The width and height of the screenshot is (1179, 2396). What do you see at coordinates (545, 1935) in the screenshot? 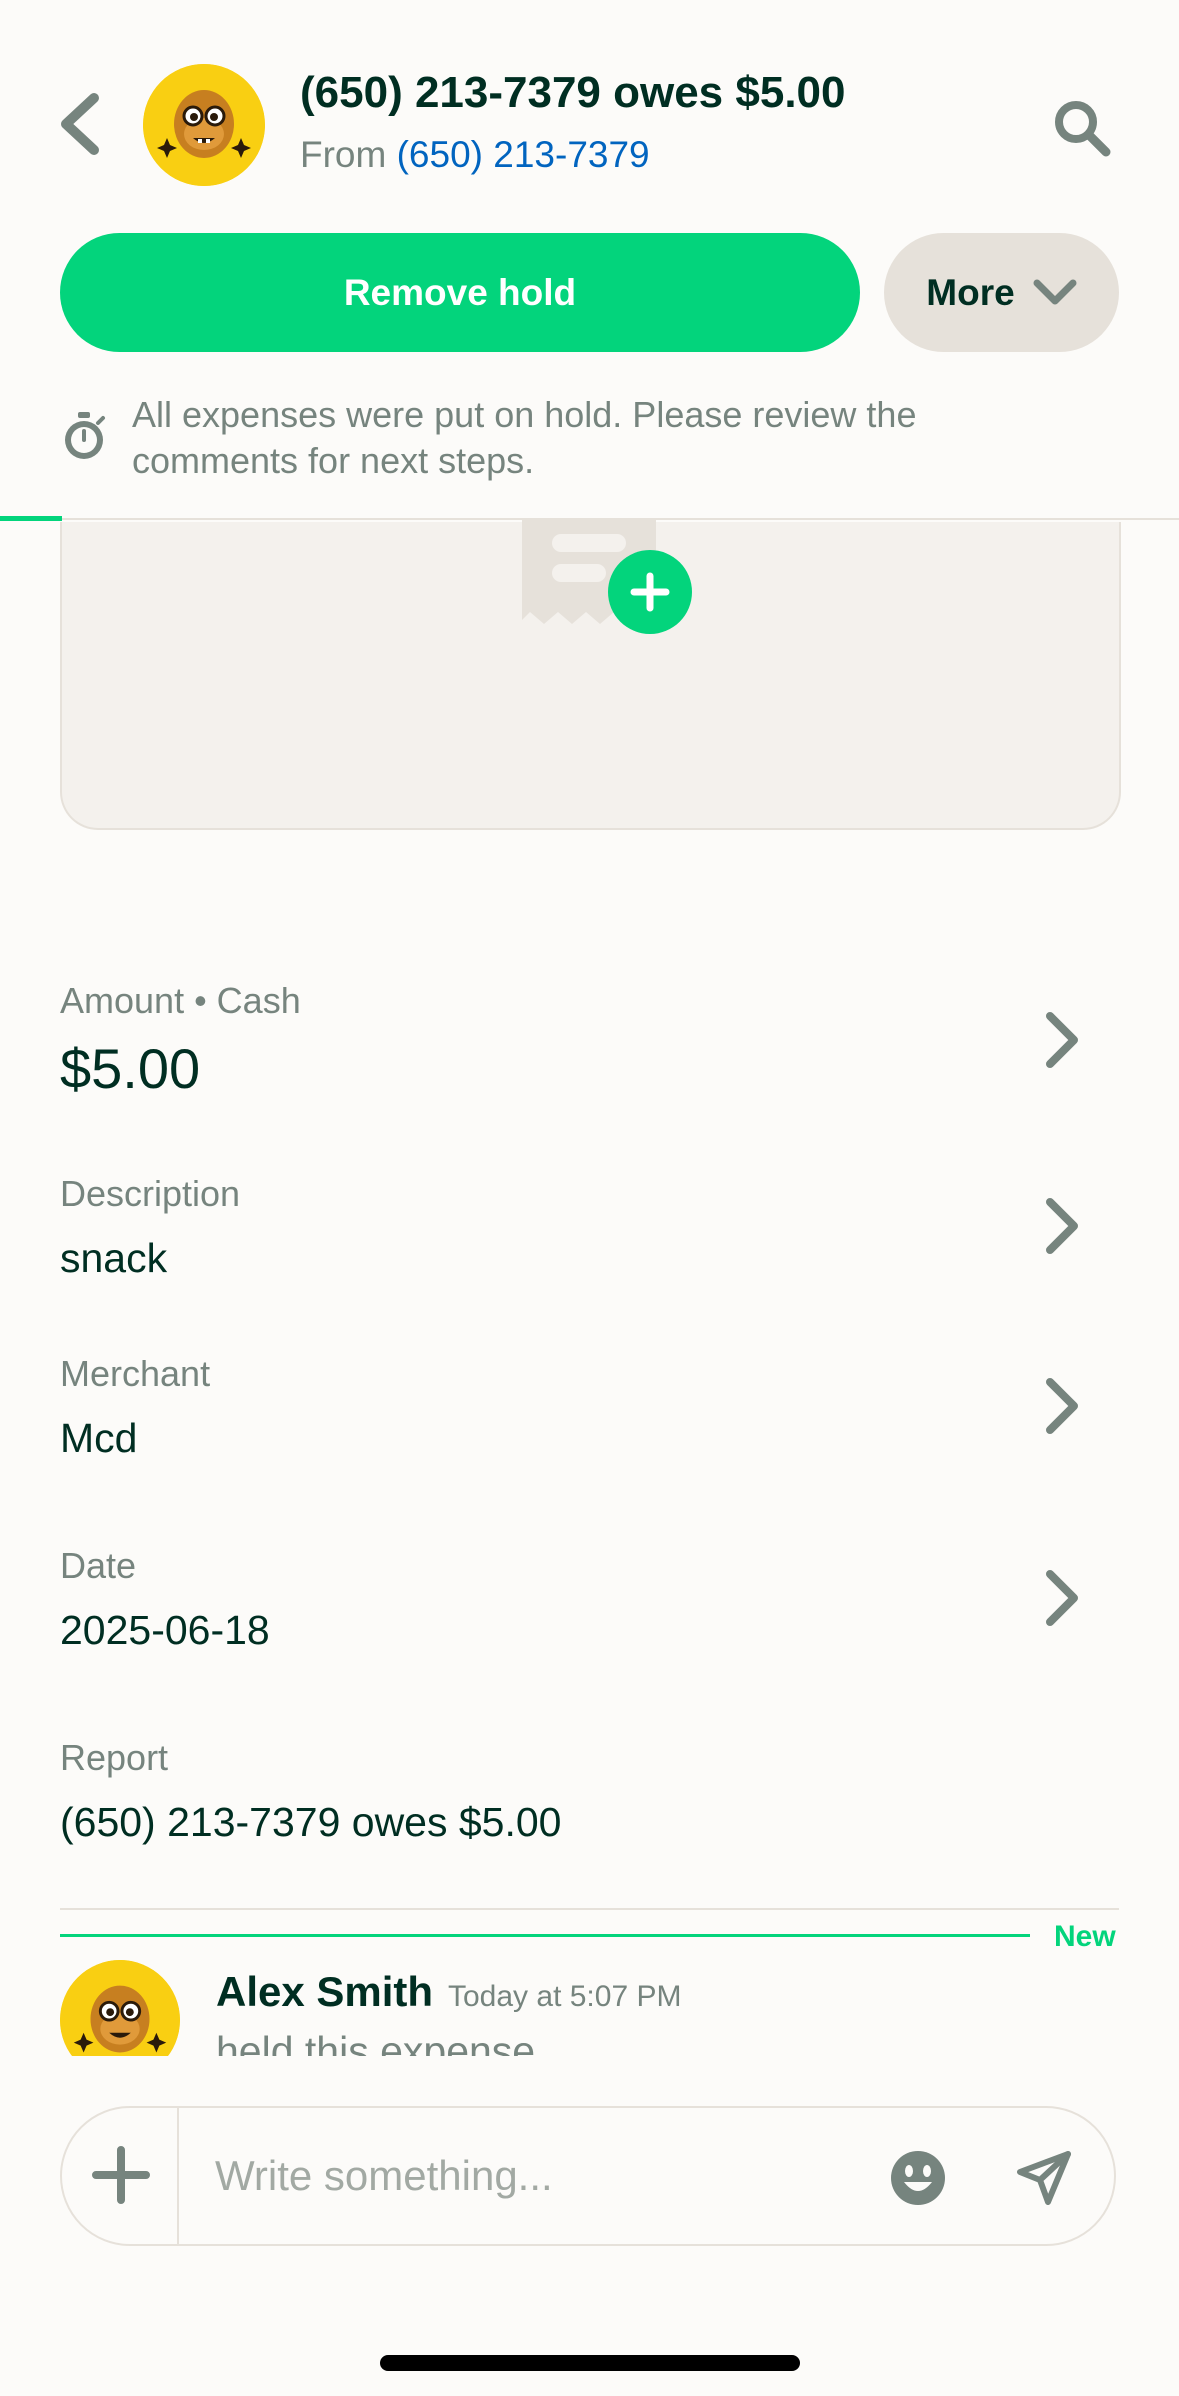
I see `new-messages-line` at bounding box center [545, 1935].